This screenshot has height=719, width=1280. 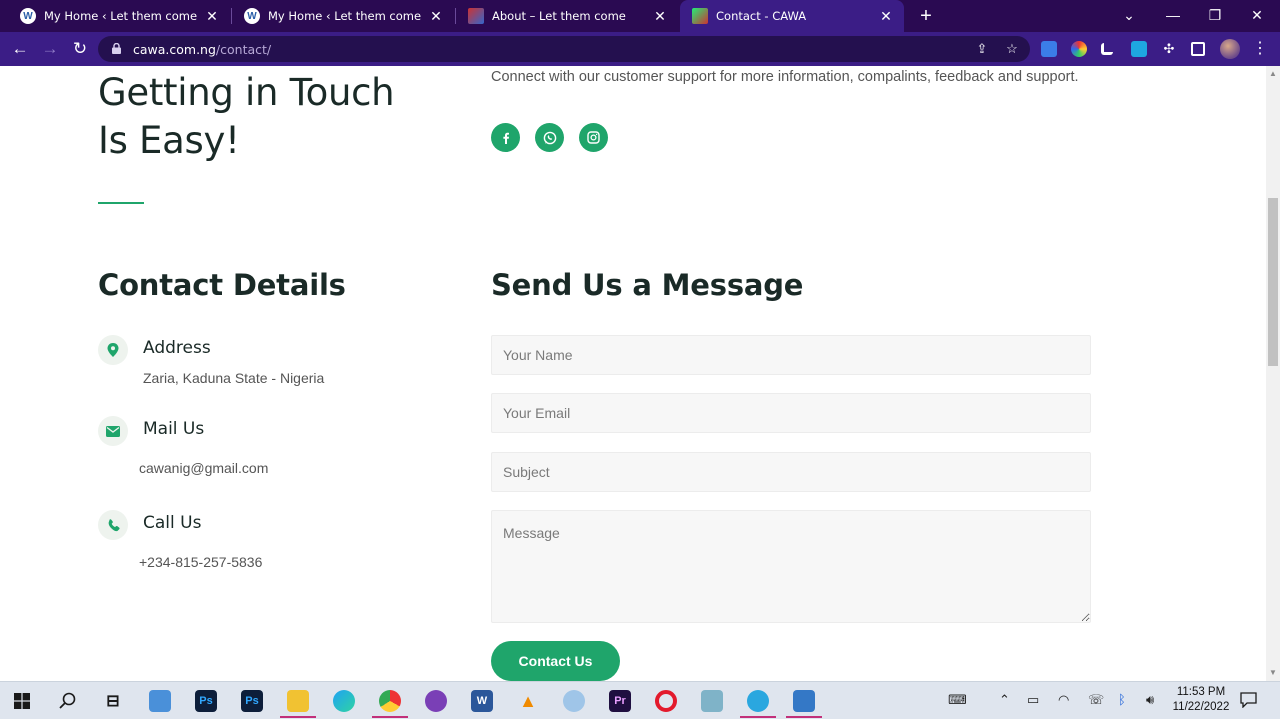 What do you see at coordinates (791, 355) in the screenshot?
I see `name-field` at bounding box center [791, 355].